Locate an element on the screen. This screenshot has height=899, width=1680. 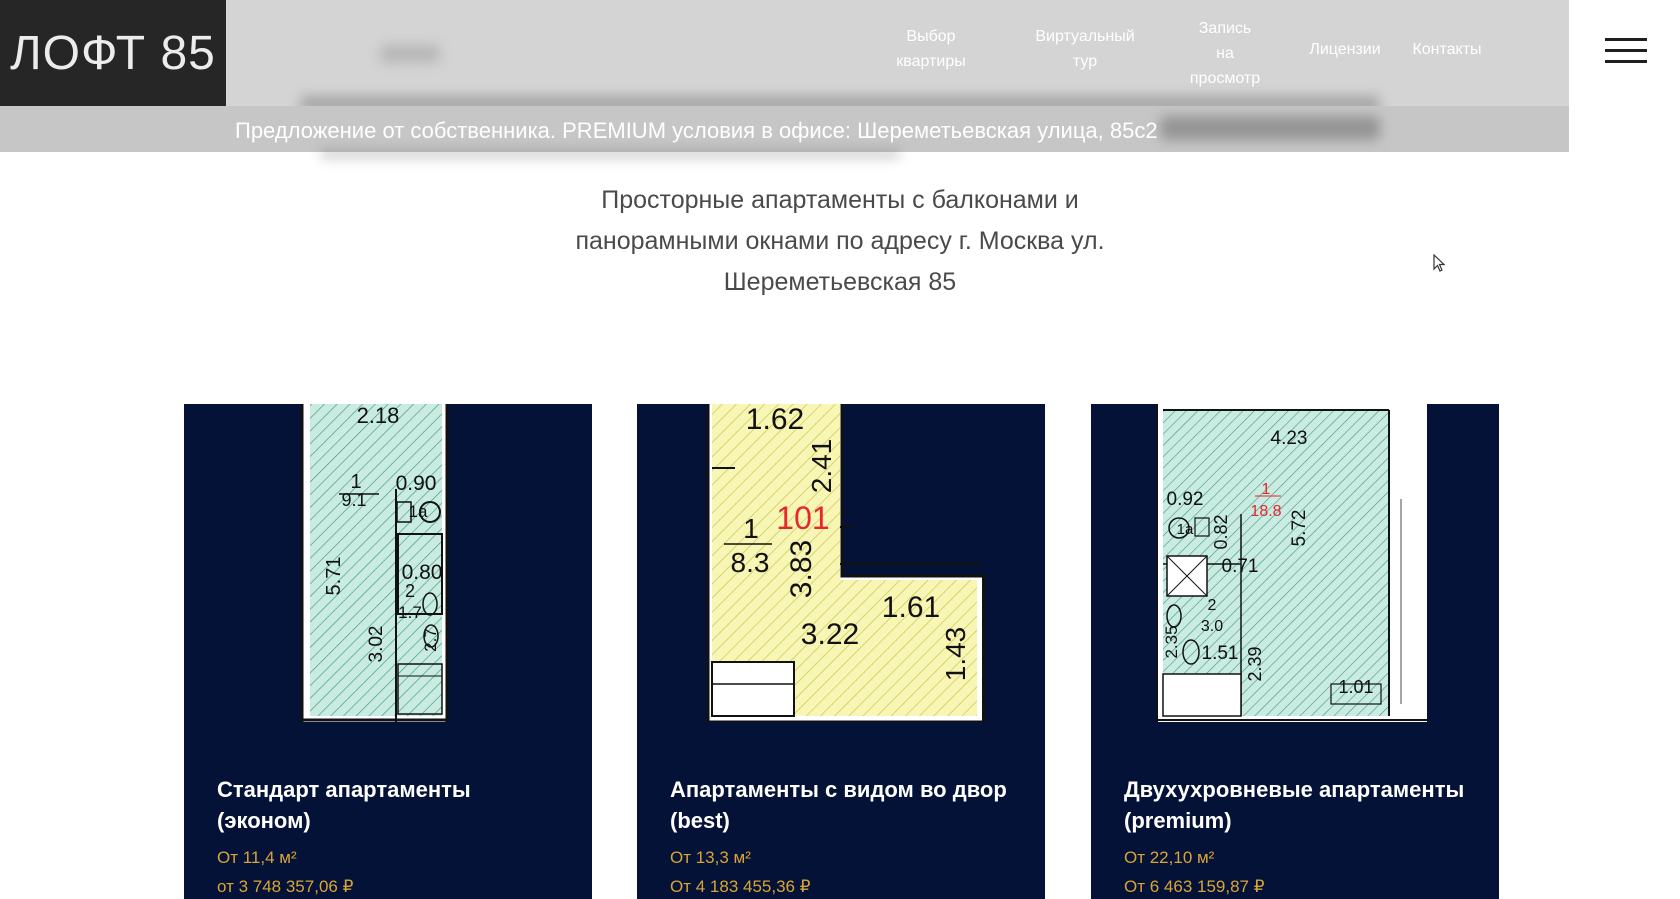
plan-dimension: 0.92 is located at coordinates (1185, 499).